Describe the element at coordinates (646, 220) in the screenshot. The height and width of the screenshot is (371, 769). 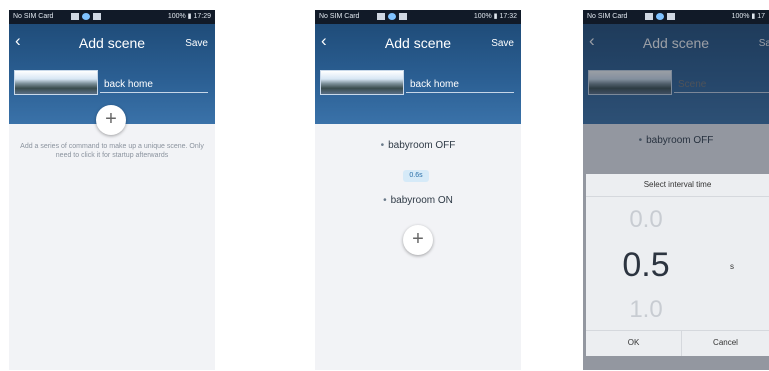
I see `picker-option: 0.0` at that location.